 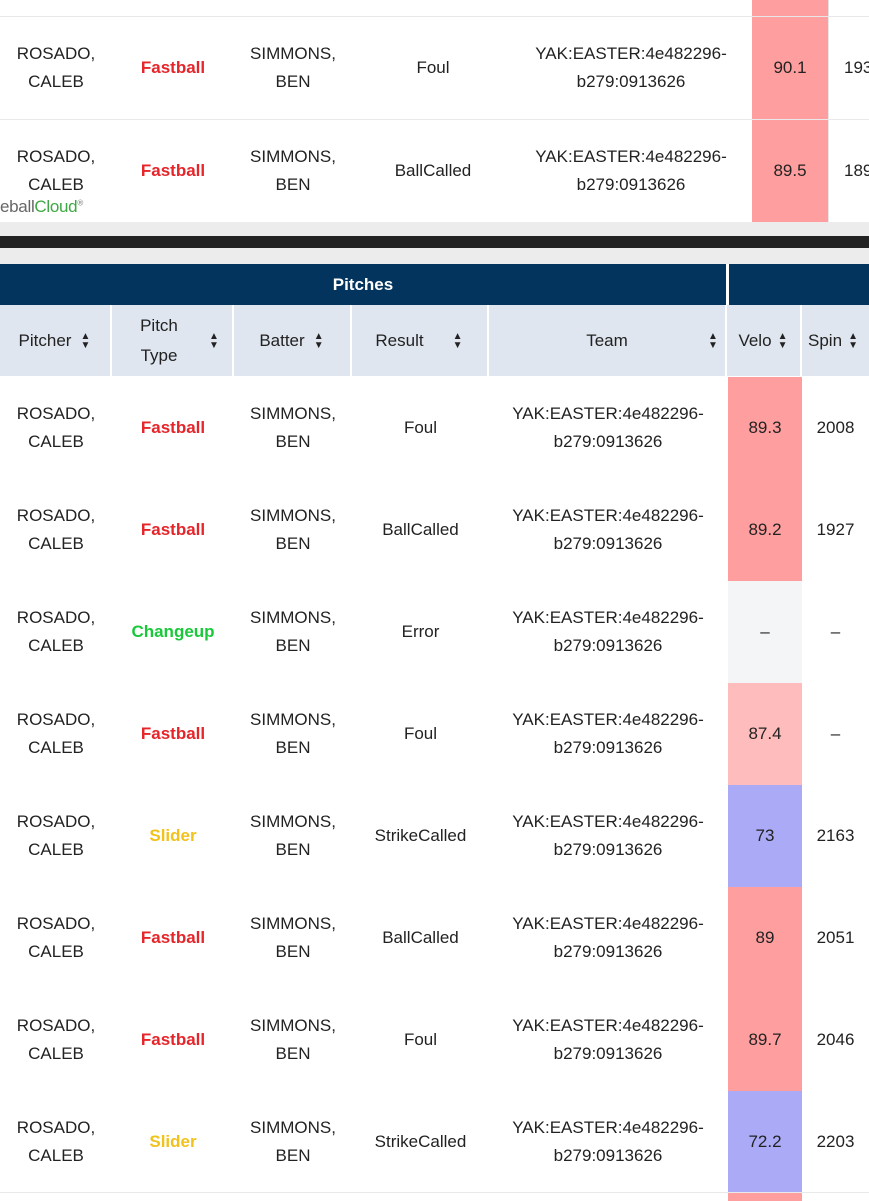 I want to click on spin-cell-text: 2046, so click(x=835, y=1039).